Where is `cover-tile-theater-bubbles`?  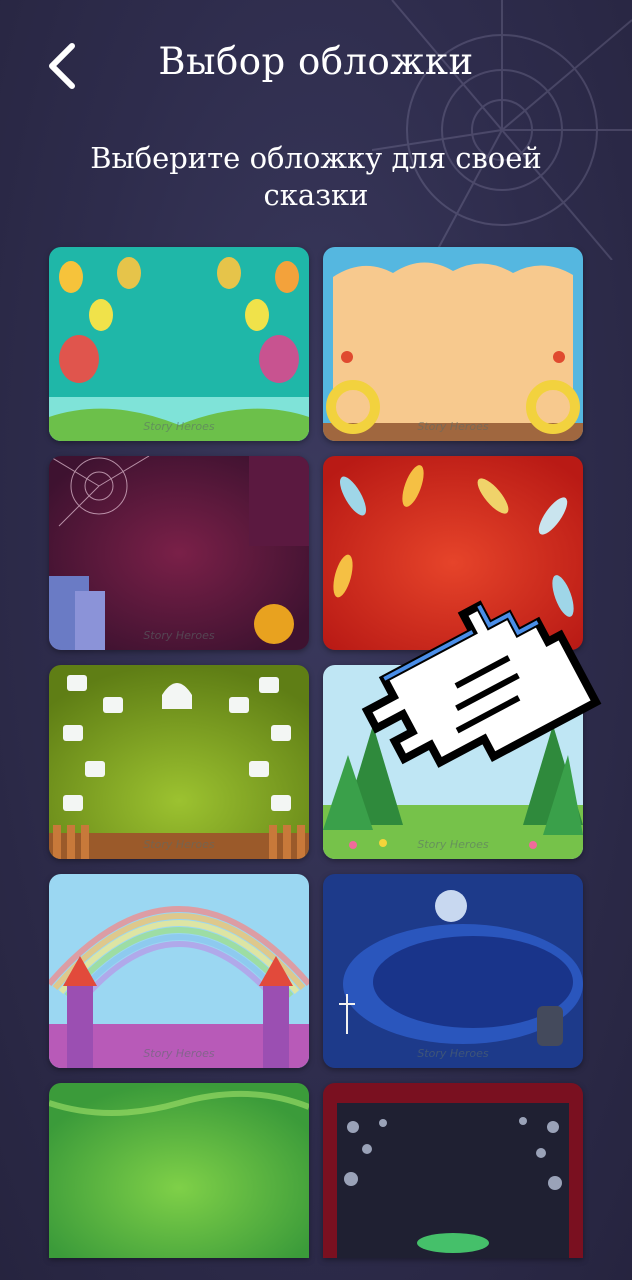
cover-tile-theater-bubbles is located at coordinates (453, 1170).